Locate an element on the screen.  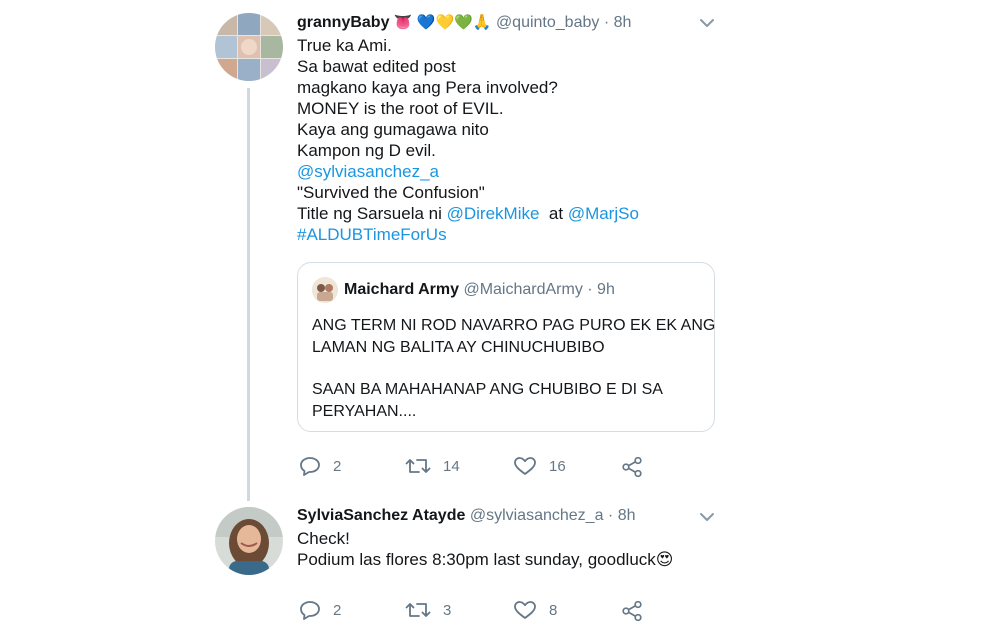
tweet-line: Sa bawat edited post is located at coordinates (376, 66).